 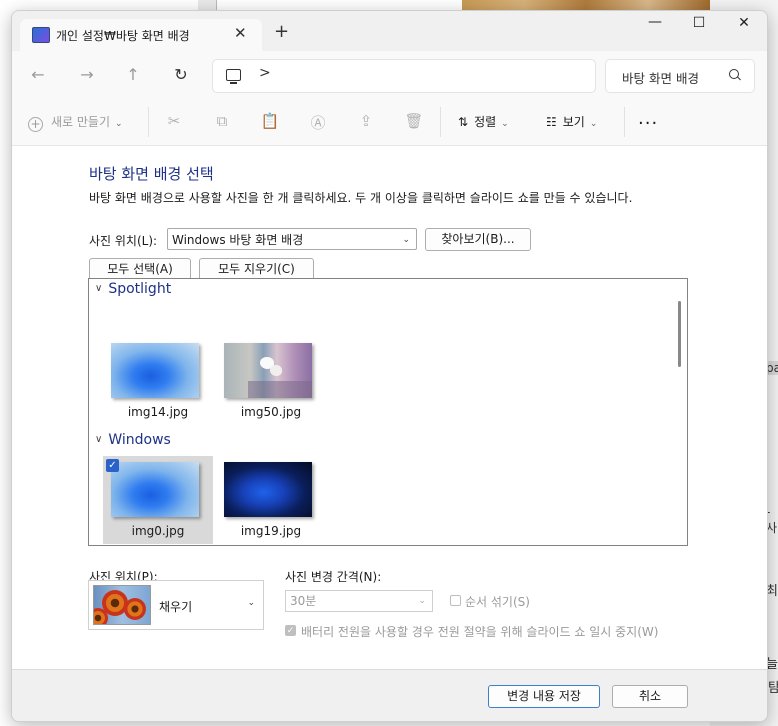 What do you see at coordinates (463, 122) in the screenshot?
I see `sort-icon: ⇅` at bounding box center [463, 122].